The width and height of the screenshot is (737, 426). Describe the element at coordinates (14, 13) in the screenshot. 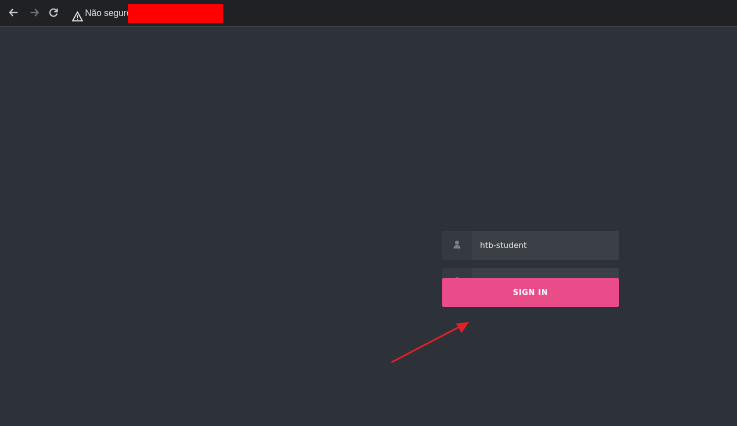

I see `arrow-left-icon` at that location.